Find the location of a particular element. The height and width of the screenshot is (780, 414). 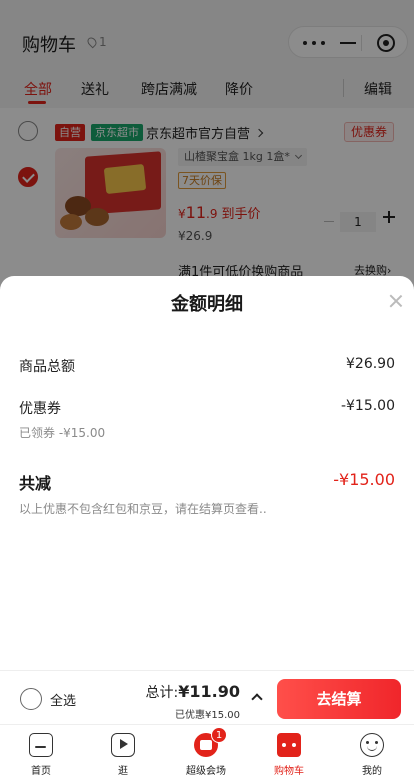

tabbar-item-profile: 我的 is located at coordinates (372, 752).